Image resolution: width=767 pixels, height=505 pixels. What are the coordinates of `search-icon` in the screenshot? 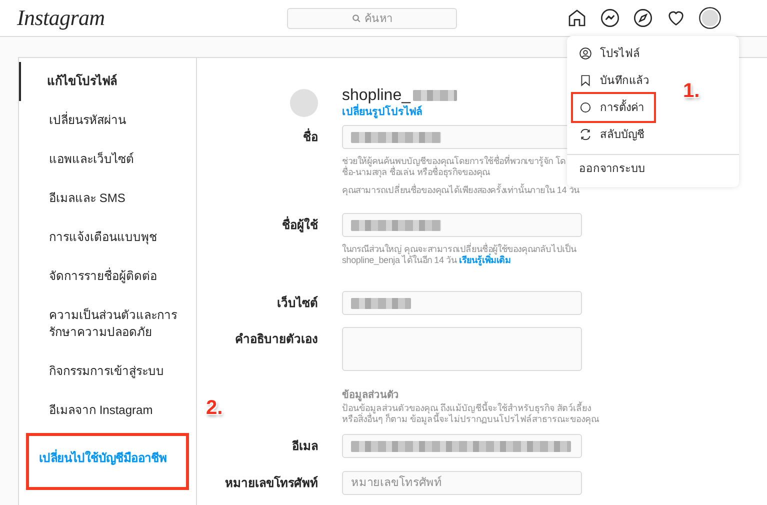 It's located at (356, 18).